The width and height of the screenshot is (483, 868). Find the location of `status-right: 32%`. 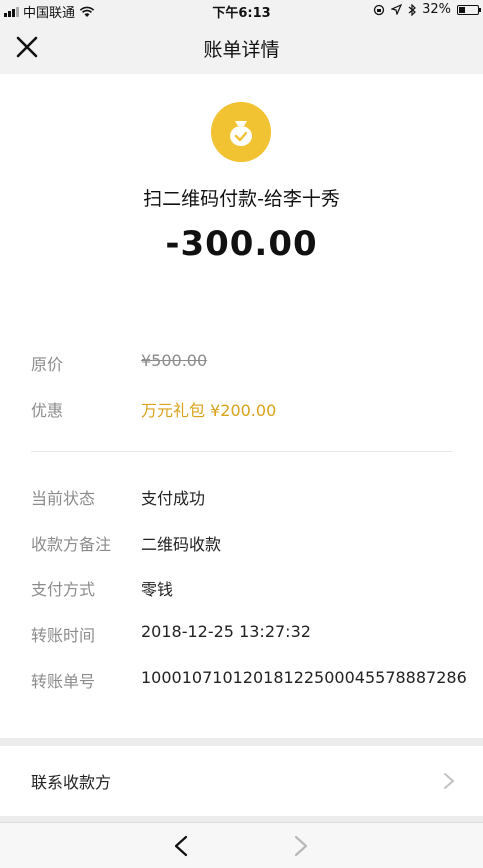

status-right: 32% is located at coordinates (427, 9).